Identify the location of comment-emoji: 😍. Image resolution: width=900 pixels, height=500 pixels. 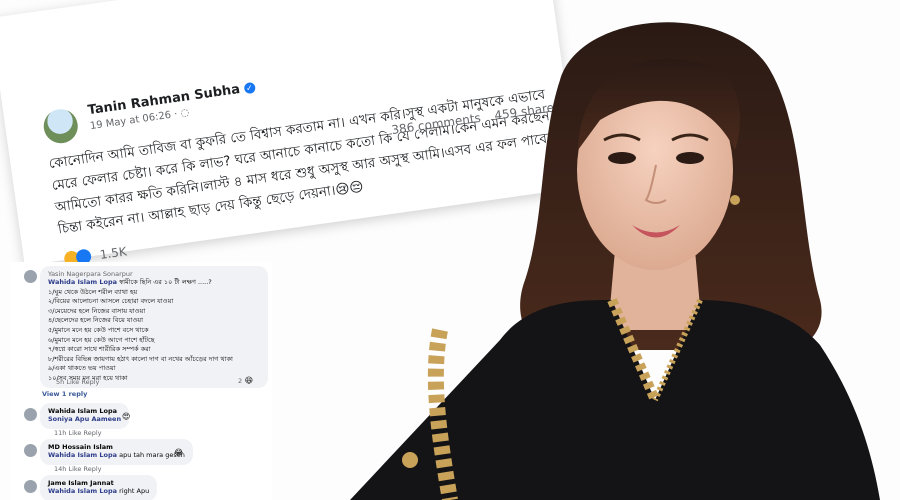
(126, 416).